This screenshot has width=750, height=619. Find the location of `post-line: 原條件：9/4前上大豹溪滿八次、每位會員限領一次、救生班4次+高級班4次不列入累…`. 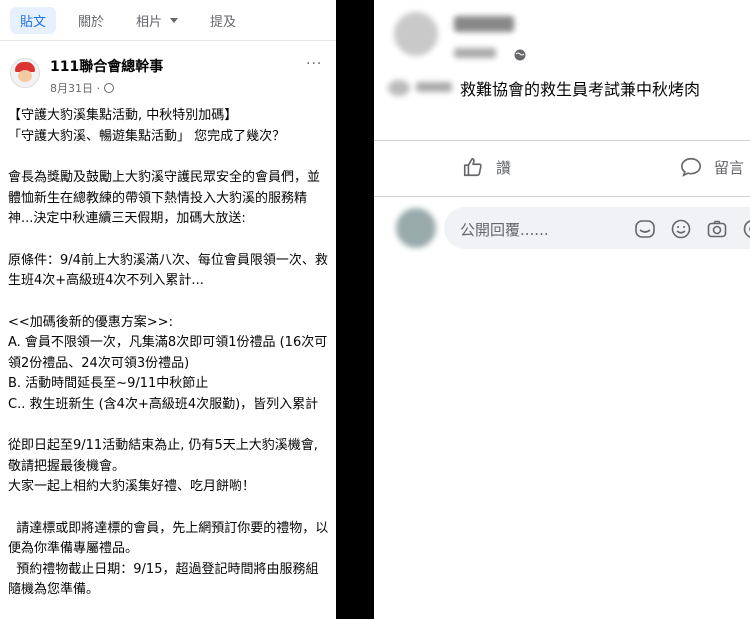

post-line: 原條件：9/4前上大豹溪滿八次、每位會員限領一次、救生班4次+高級班4次不列入累… is located at coordinates (168, 270).